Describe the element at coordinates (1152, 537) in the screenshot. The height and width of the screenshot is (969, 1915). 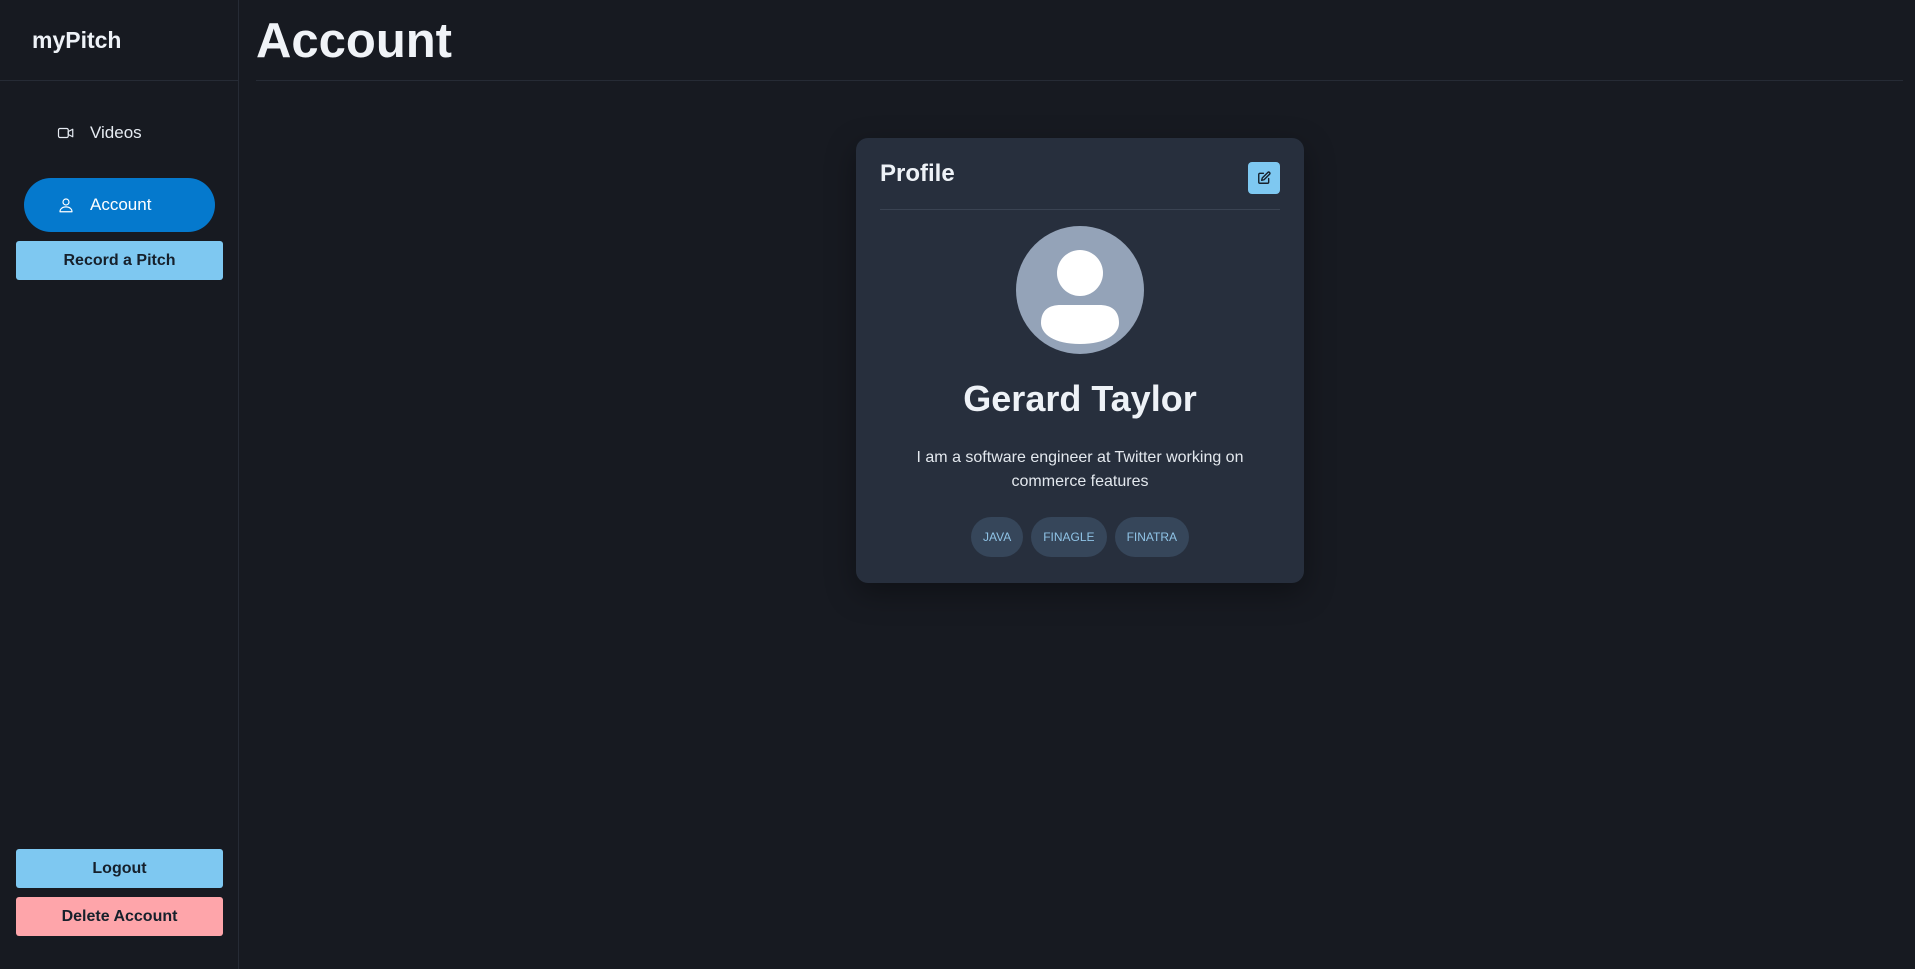
I see `skill-tag: FINATRA` at that location.